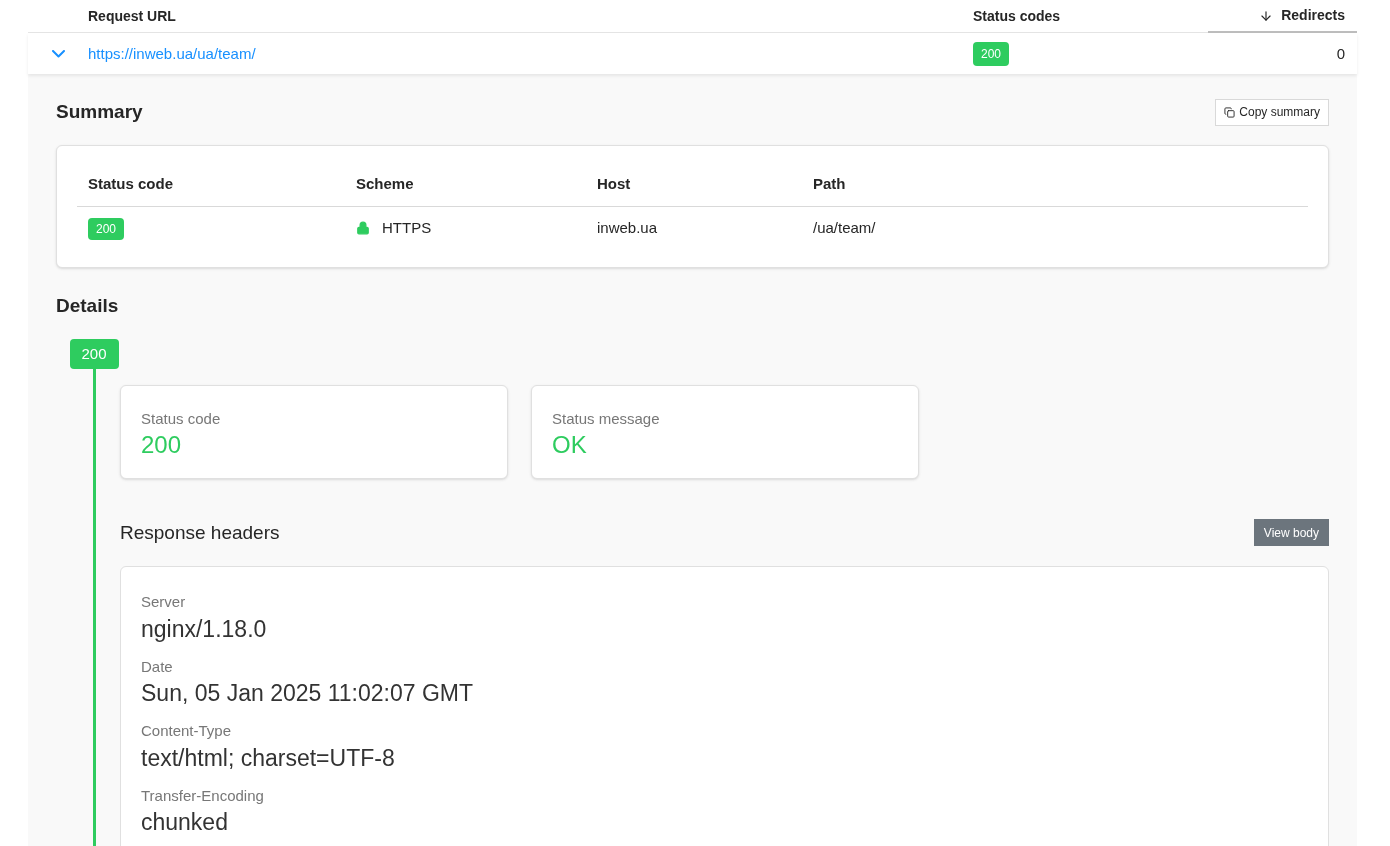 The image size is (1390, 846). I want to click on stat-value: OK, so click(570, 445).